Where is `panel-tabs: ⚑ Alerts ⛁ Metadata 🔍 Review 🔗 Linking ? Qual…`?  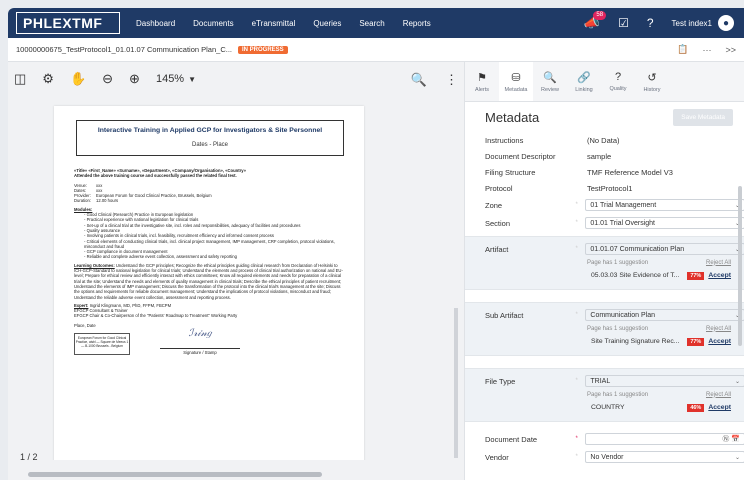
panel-tabs: ⚑ Alerts ⛁ Metadata 🔍 Review 🔗 Linking ? Qual… is located at coordinates (604, 82).